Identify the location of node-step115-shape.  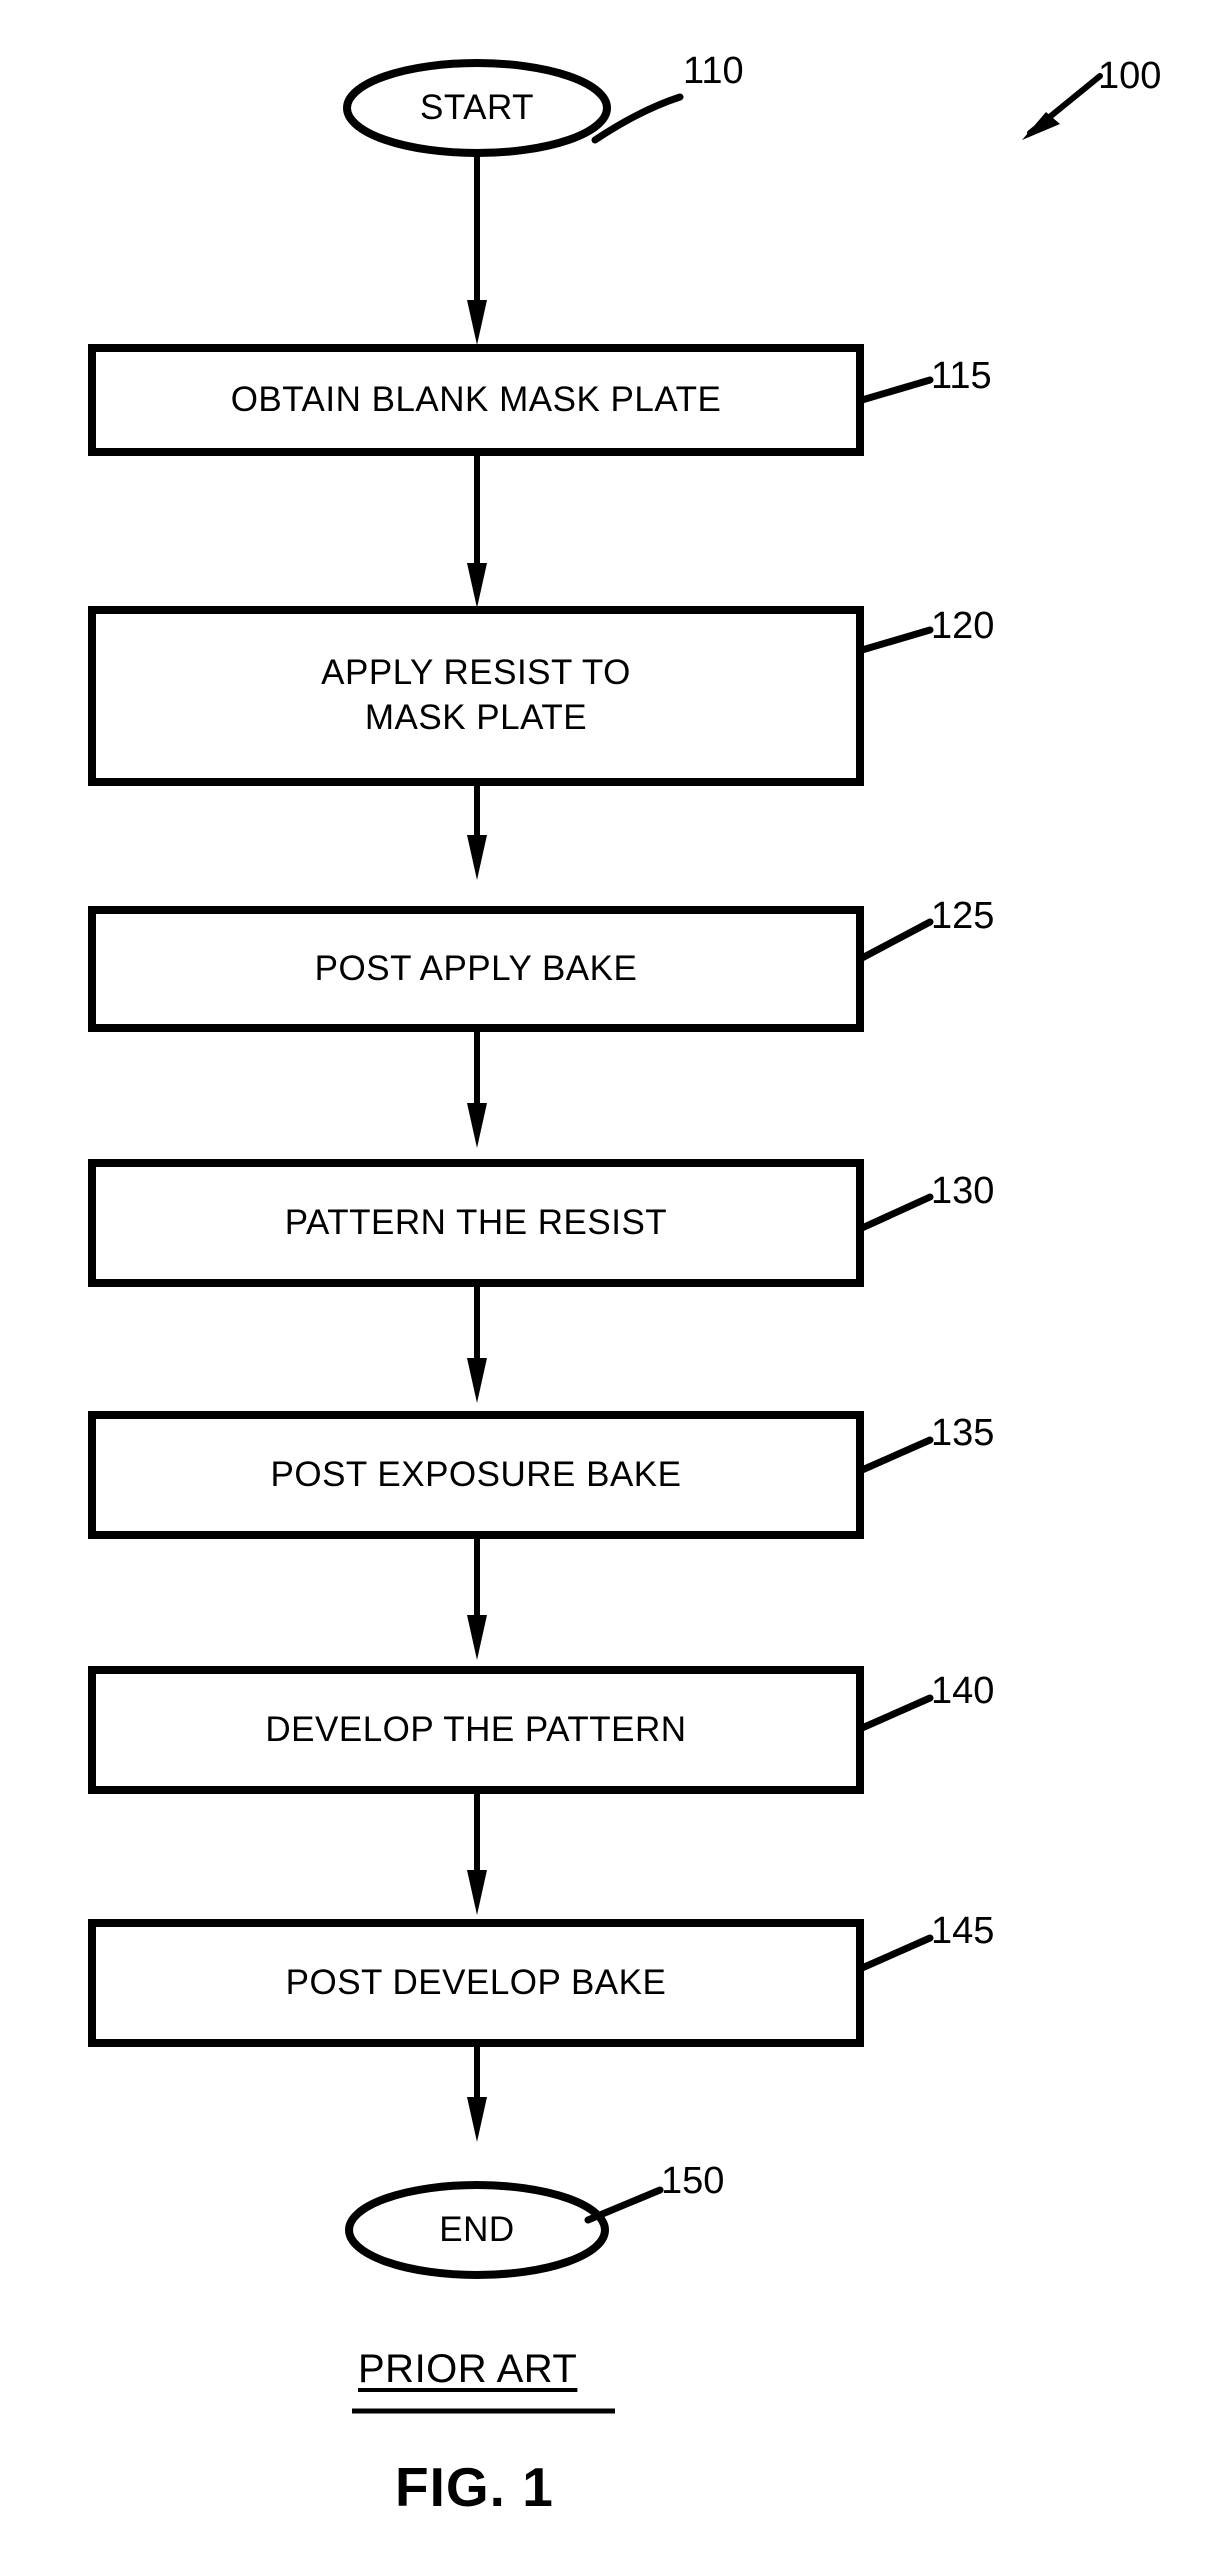
(476, 400).